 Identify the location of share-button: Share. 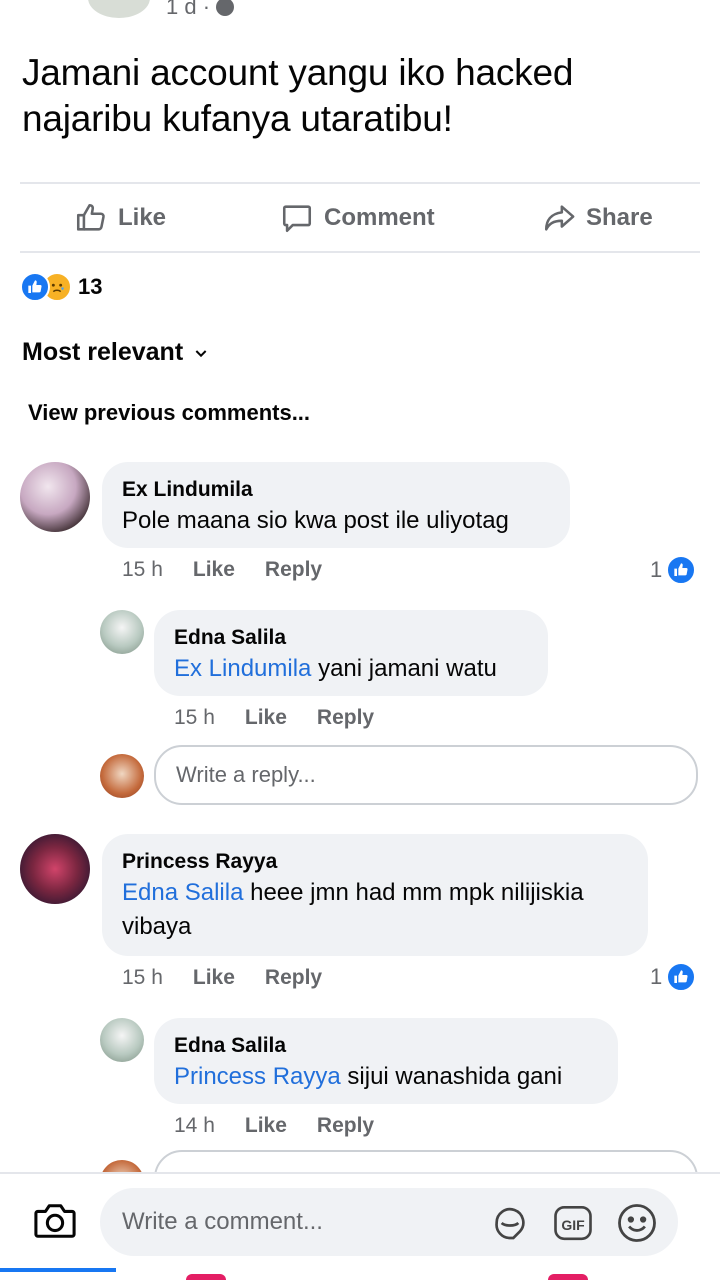
(597, 218).